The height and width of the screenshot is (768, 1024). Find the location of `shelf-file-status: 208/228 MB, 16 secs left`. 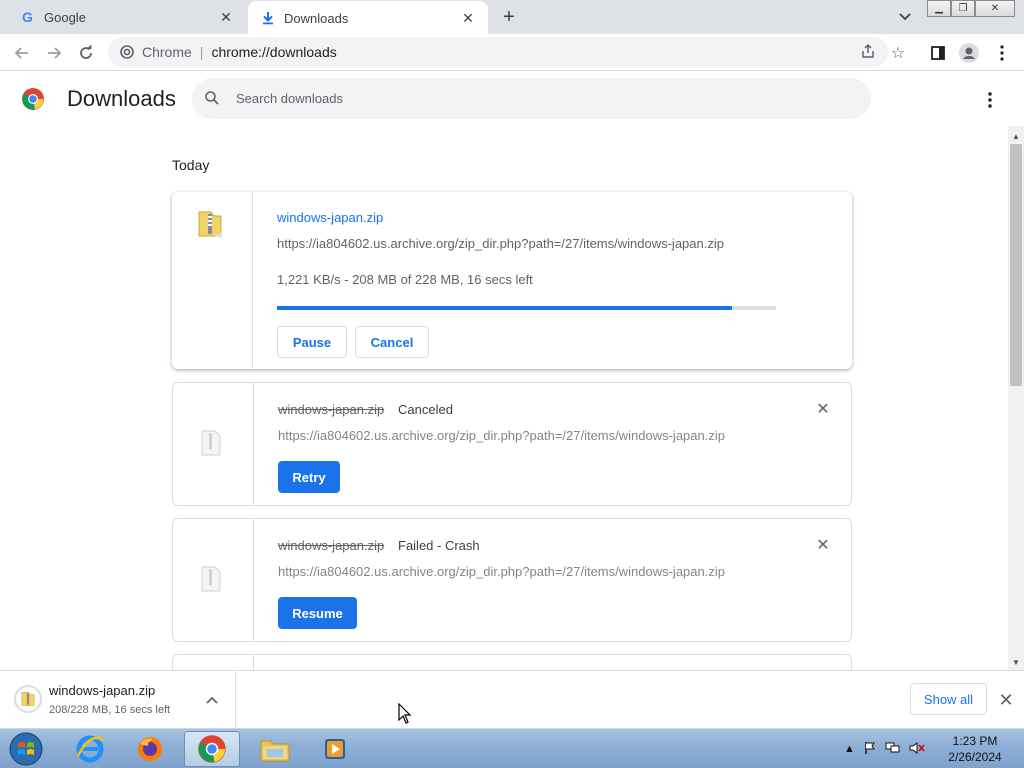

shelf-file-status: 208/228 MB, 16 secs left is located at coordinates (110, 710).